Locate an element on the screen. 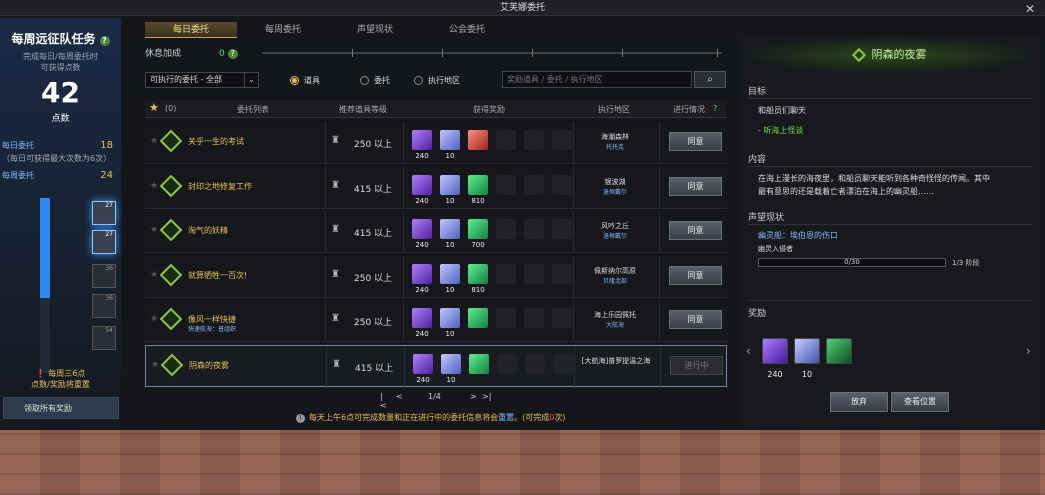 The image size is (1045, 495). first-page-button: |< is located at coordinates (383, 401).